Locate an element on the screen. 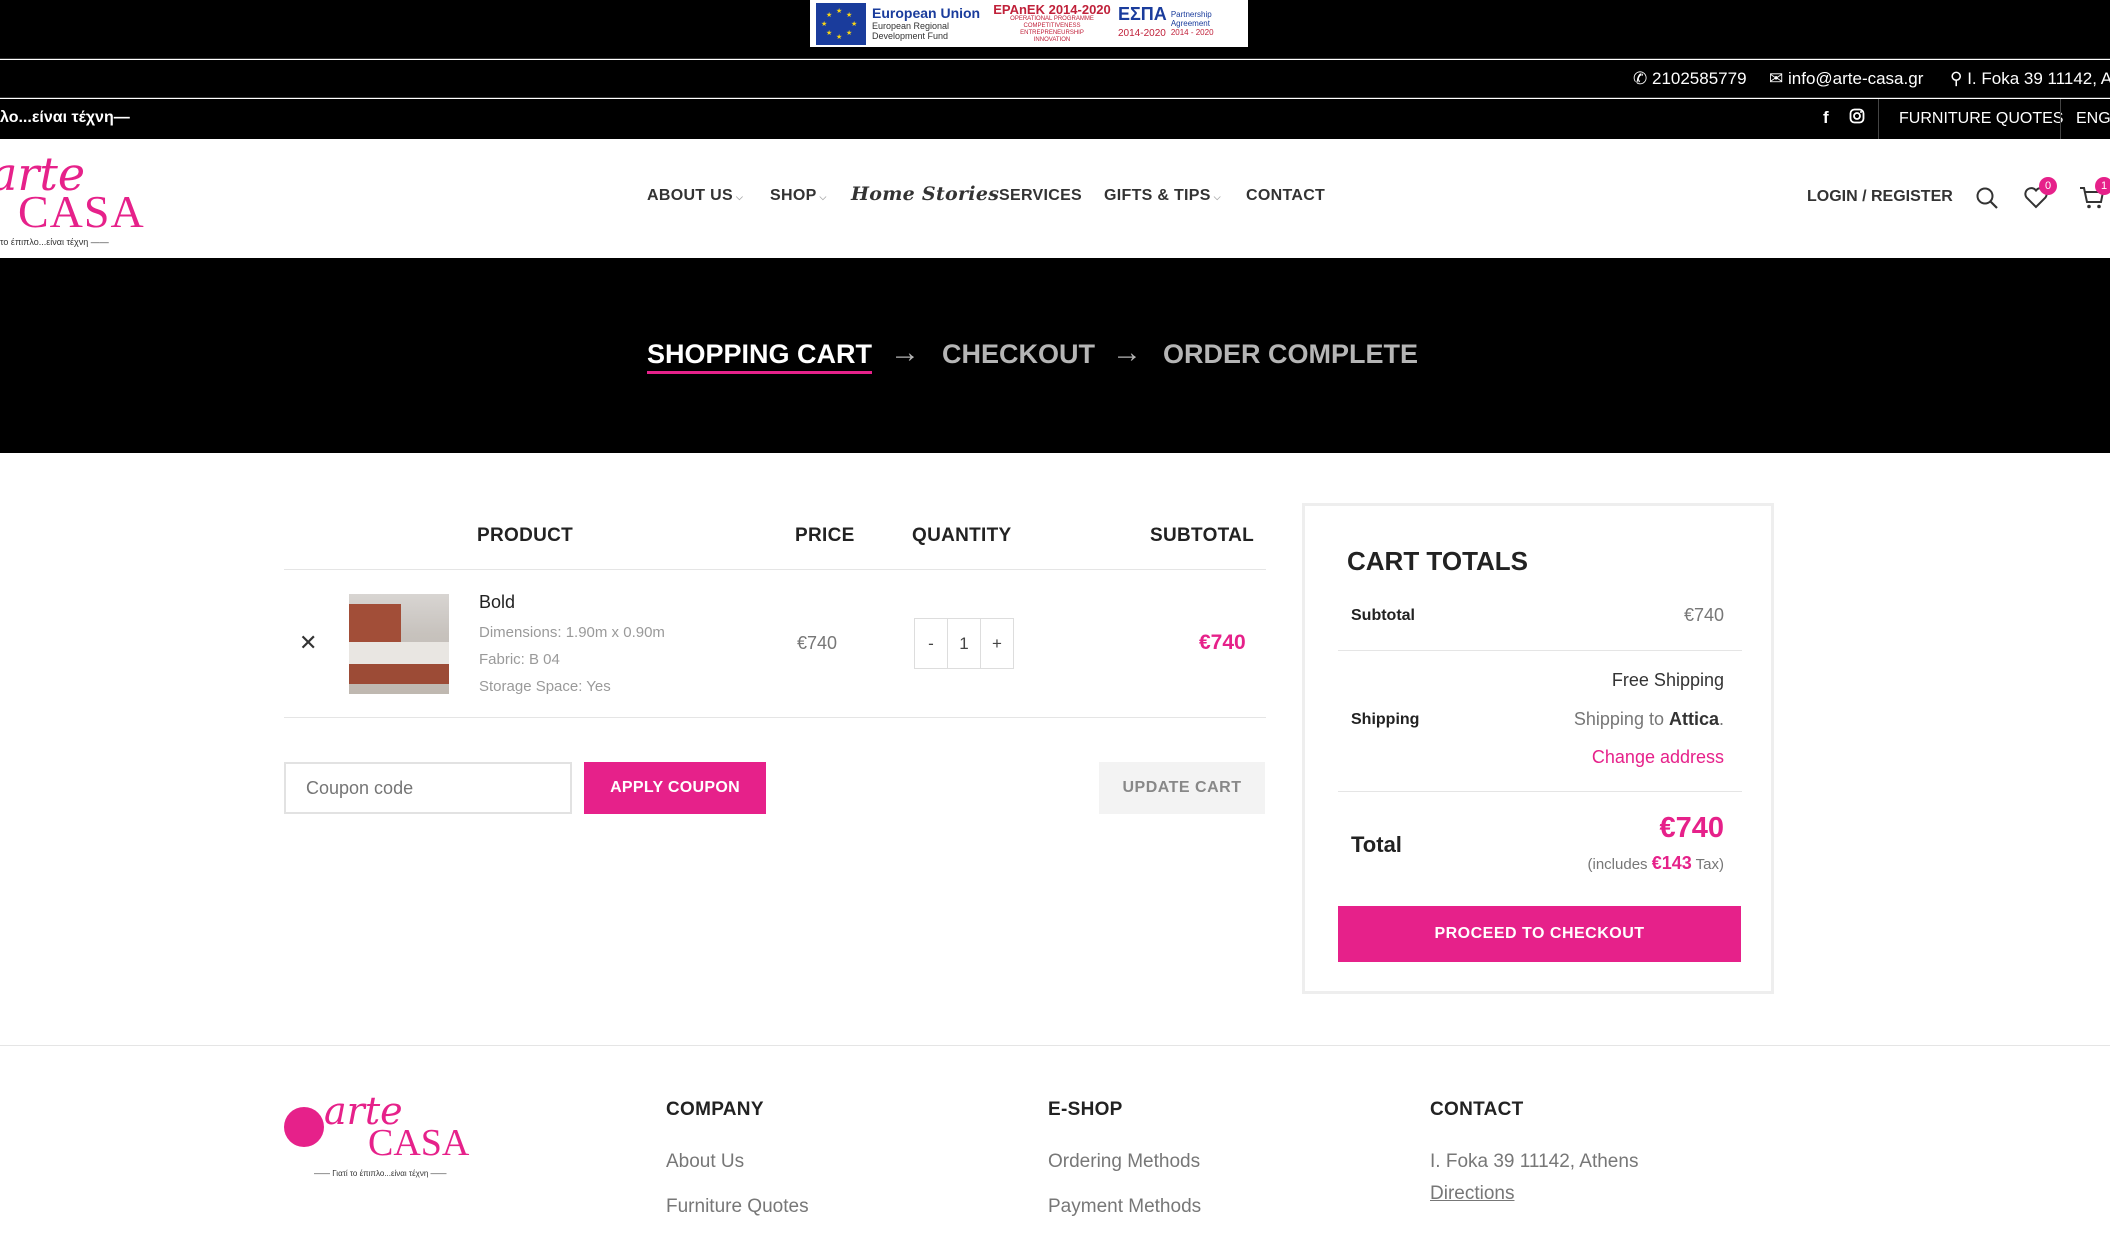  shipping-prefix: Shipping to is located at coordinates (1621, 719).